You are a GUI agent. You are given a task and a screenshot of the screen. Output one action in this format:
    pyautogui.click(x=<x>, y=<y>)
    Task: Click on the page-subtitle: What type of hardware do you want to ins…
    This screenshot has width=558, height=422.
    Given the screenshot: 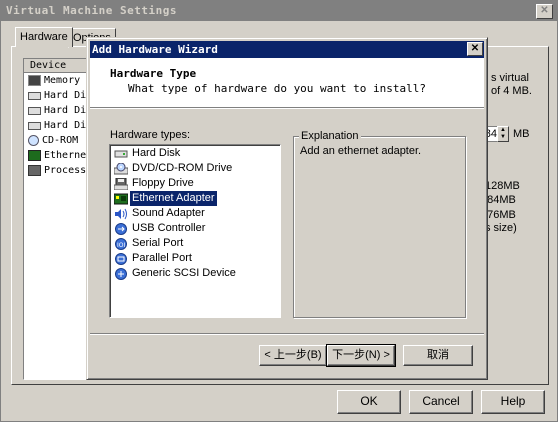 What is the action you would take?
    pyautogui.click(x=277, y=88)
    